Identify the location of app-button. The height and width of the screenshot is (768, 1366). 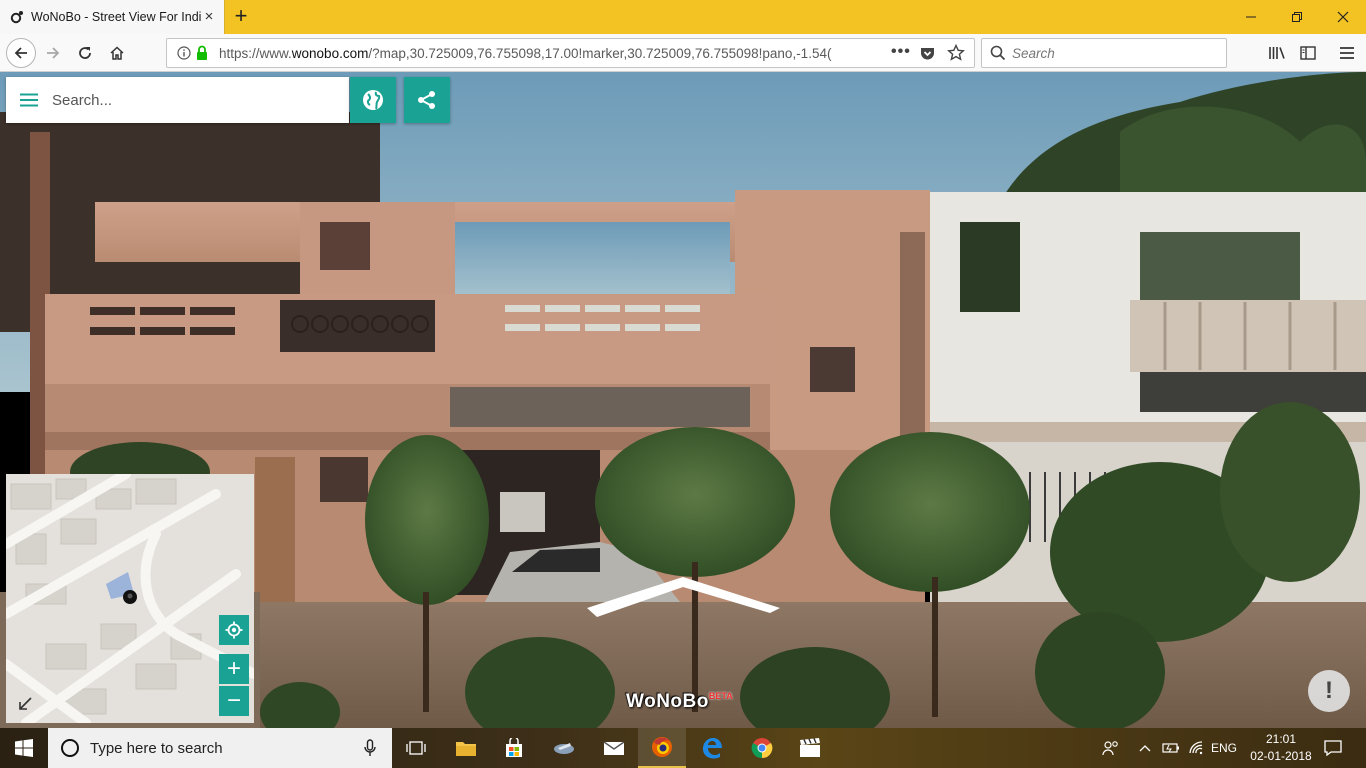
(564, 748).